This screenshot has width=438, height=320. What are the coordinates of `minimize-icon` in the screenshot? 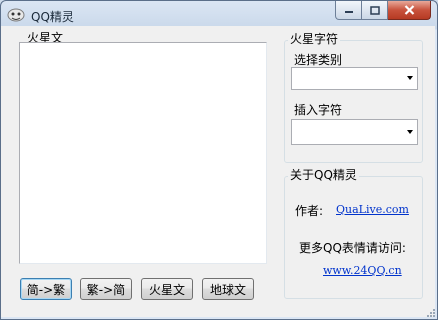 It's located at (348, 12).